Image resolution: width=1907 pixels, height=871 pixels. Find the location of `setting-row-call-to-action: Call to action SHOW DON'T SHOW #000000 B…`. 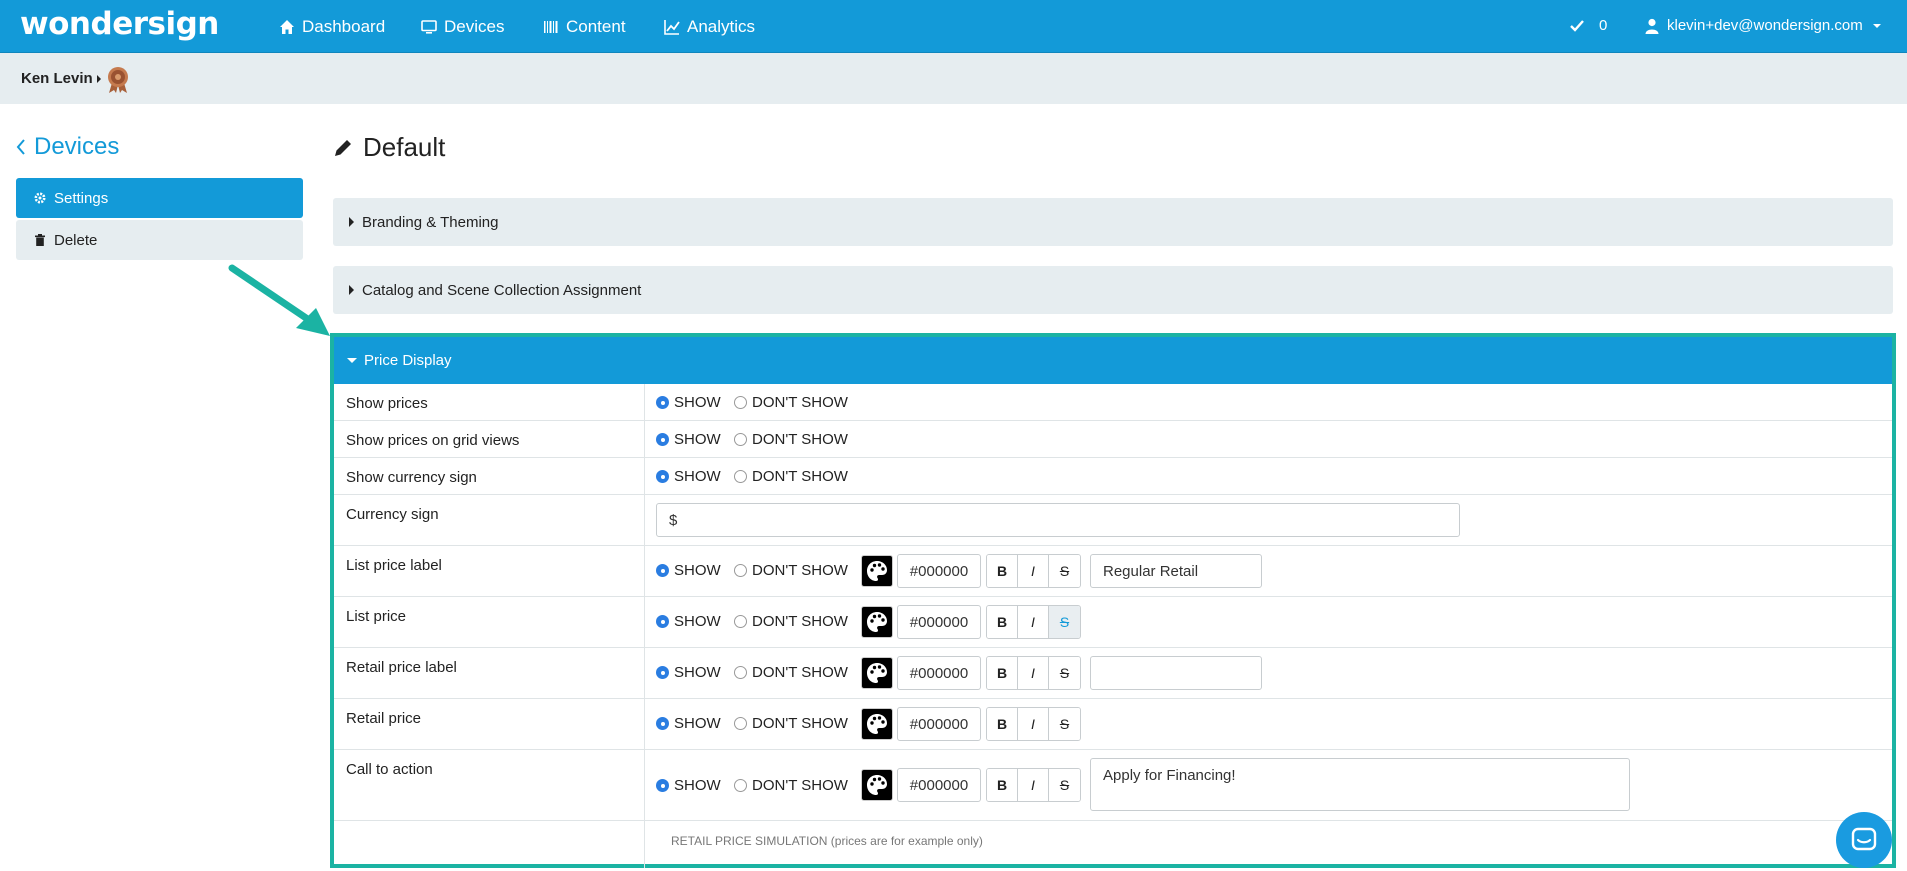

setting-row-call-to-action: Call to action SHOW DON'T SHOW #000000 B… is located at coordinates (1113, 785).